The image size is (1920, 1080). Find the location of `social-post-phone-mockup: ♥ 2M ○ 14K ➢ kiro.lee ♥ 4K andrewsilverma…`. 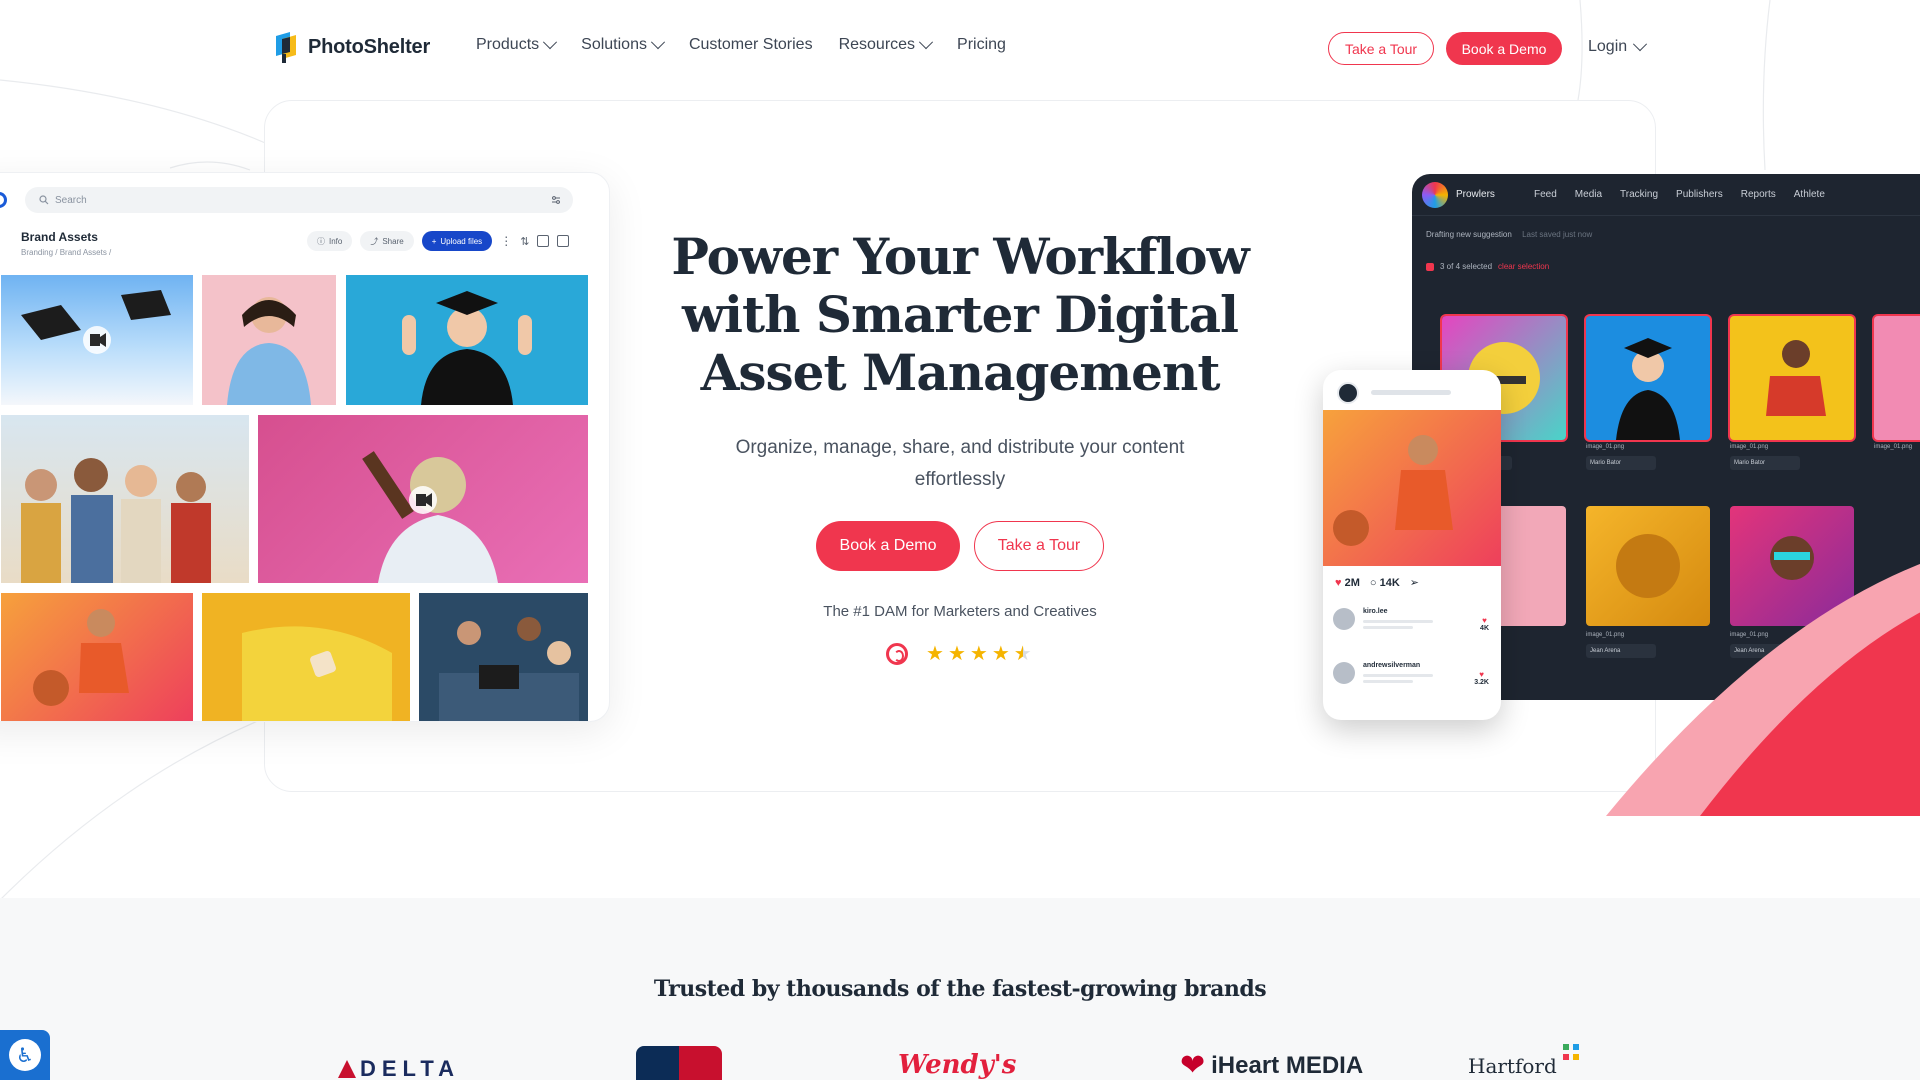

social-post-phone-mockup: ♥ 2M ○ 14K ➢ kiro.lee ♥ 4K andrewsilverma… is located at coordinates (1412, 545).